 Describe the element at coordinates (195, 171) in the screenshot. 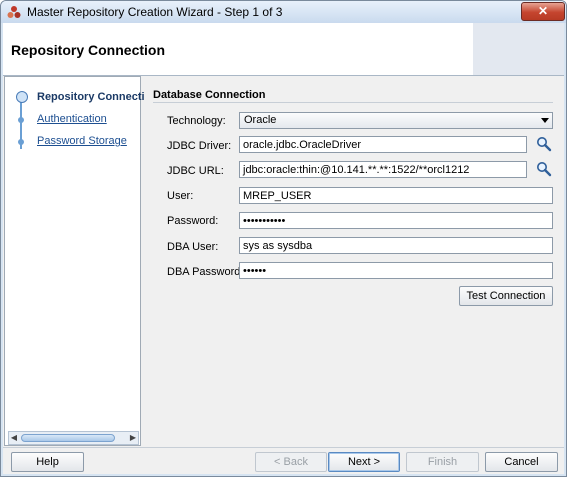

I see `jdbc-url-label: JDBC URL:` at that location.